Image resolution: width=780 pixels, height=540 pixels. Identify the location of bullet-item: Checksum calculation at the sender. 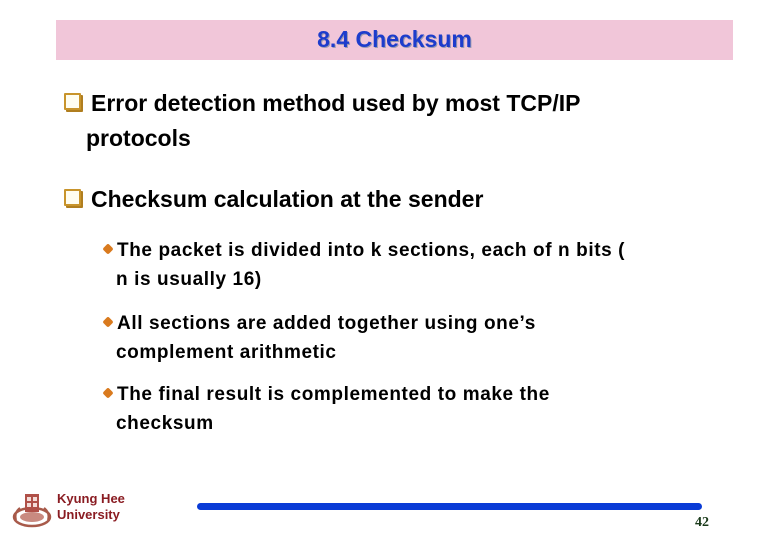
(273, 199).